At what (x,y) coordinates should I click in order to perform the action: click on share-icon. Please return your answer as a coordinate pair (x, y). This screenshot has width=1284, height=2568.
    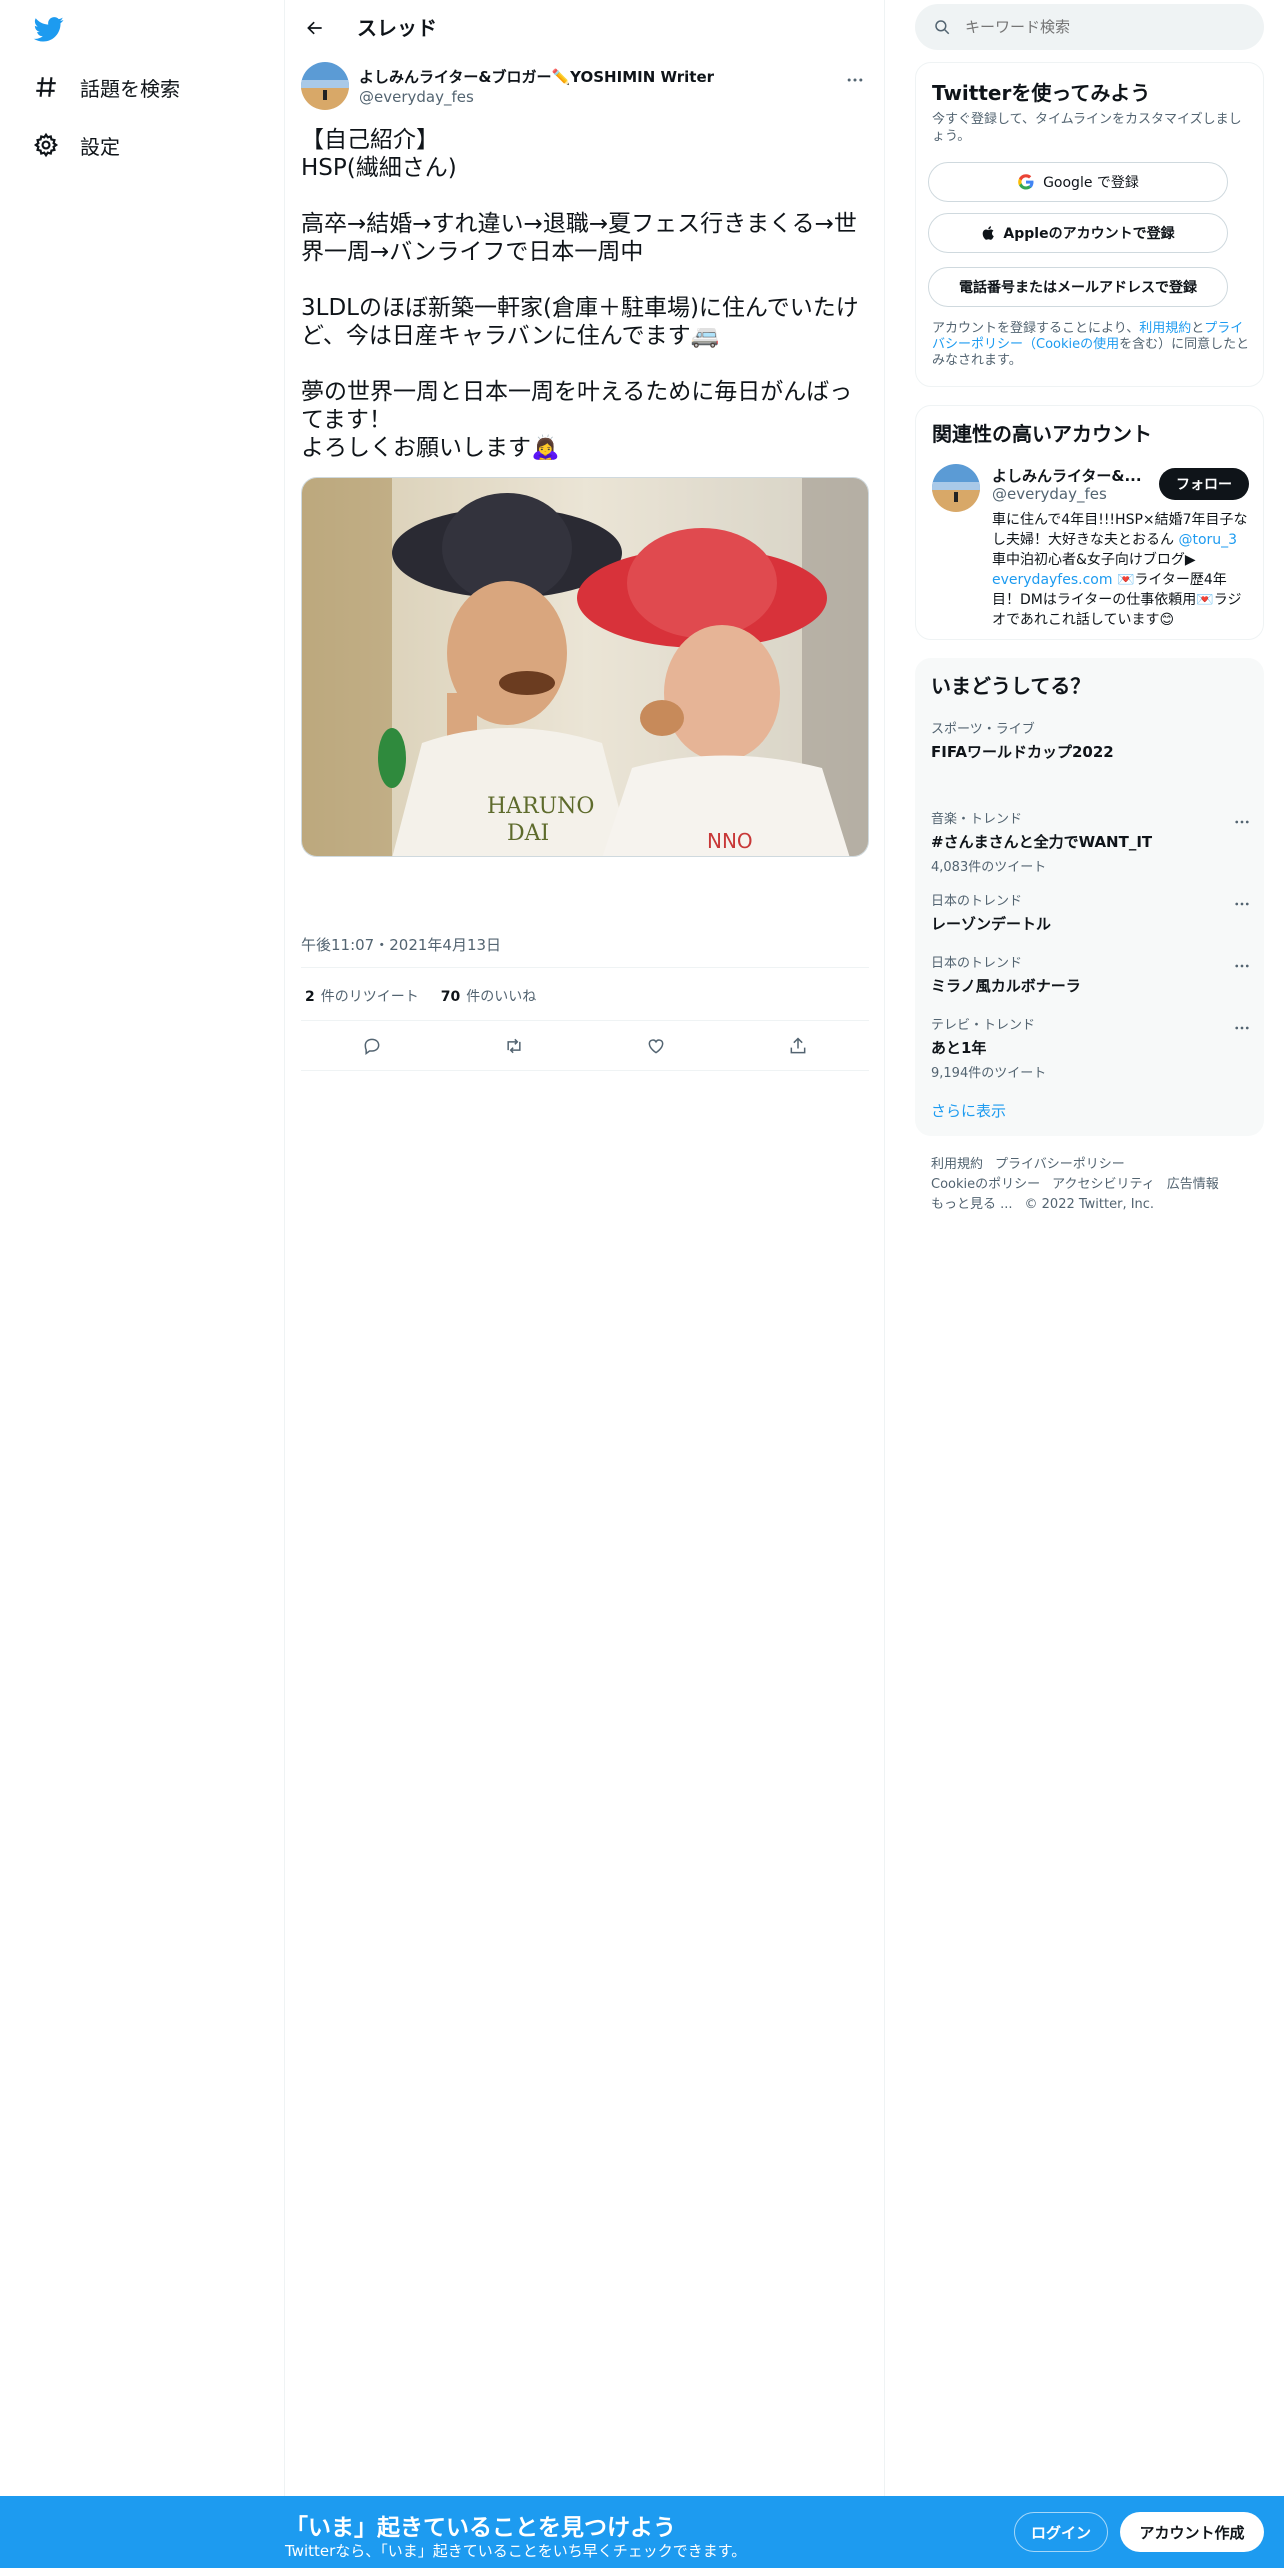
    Looking at the image, I should click on (798, 1045).